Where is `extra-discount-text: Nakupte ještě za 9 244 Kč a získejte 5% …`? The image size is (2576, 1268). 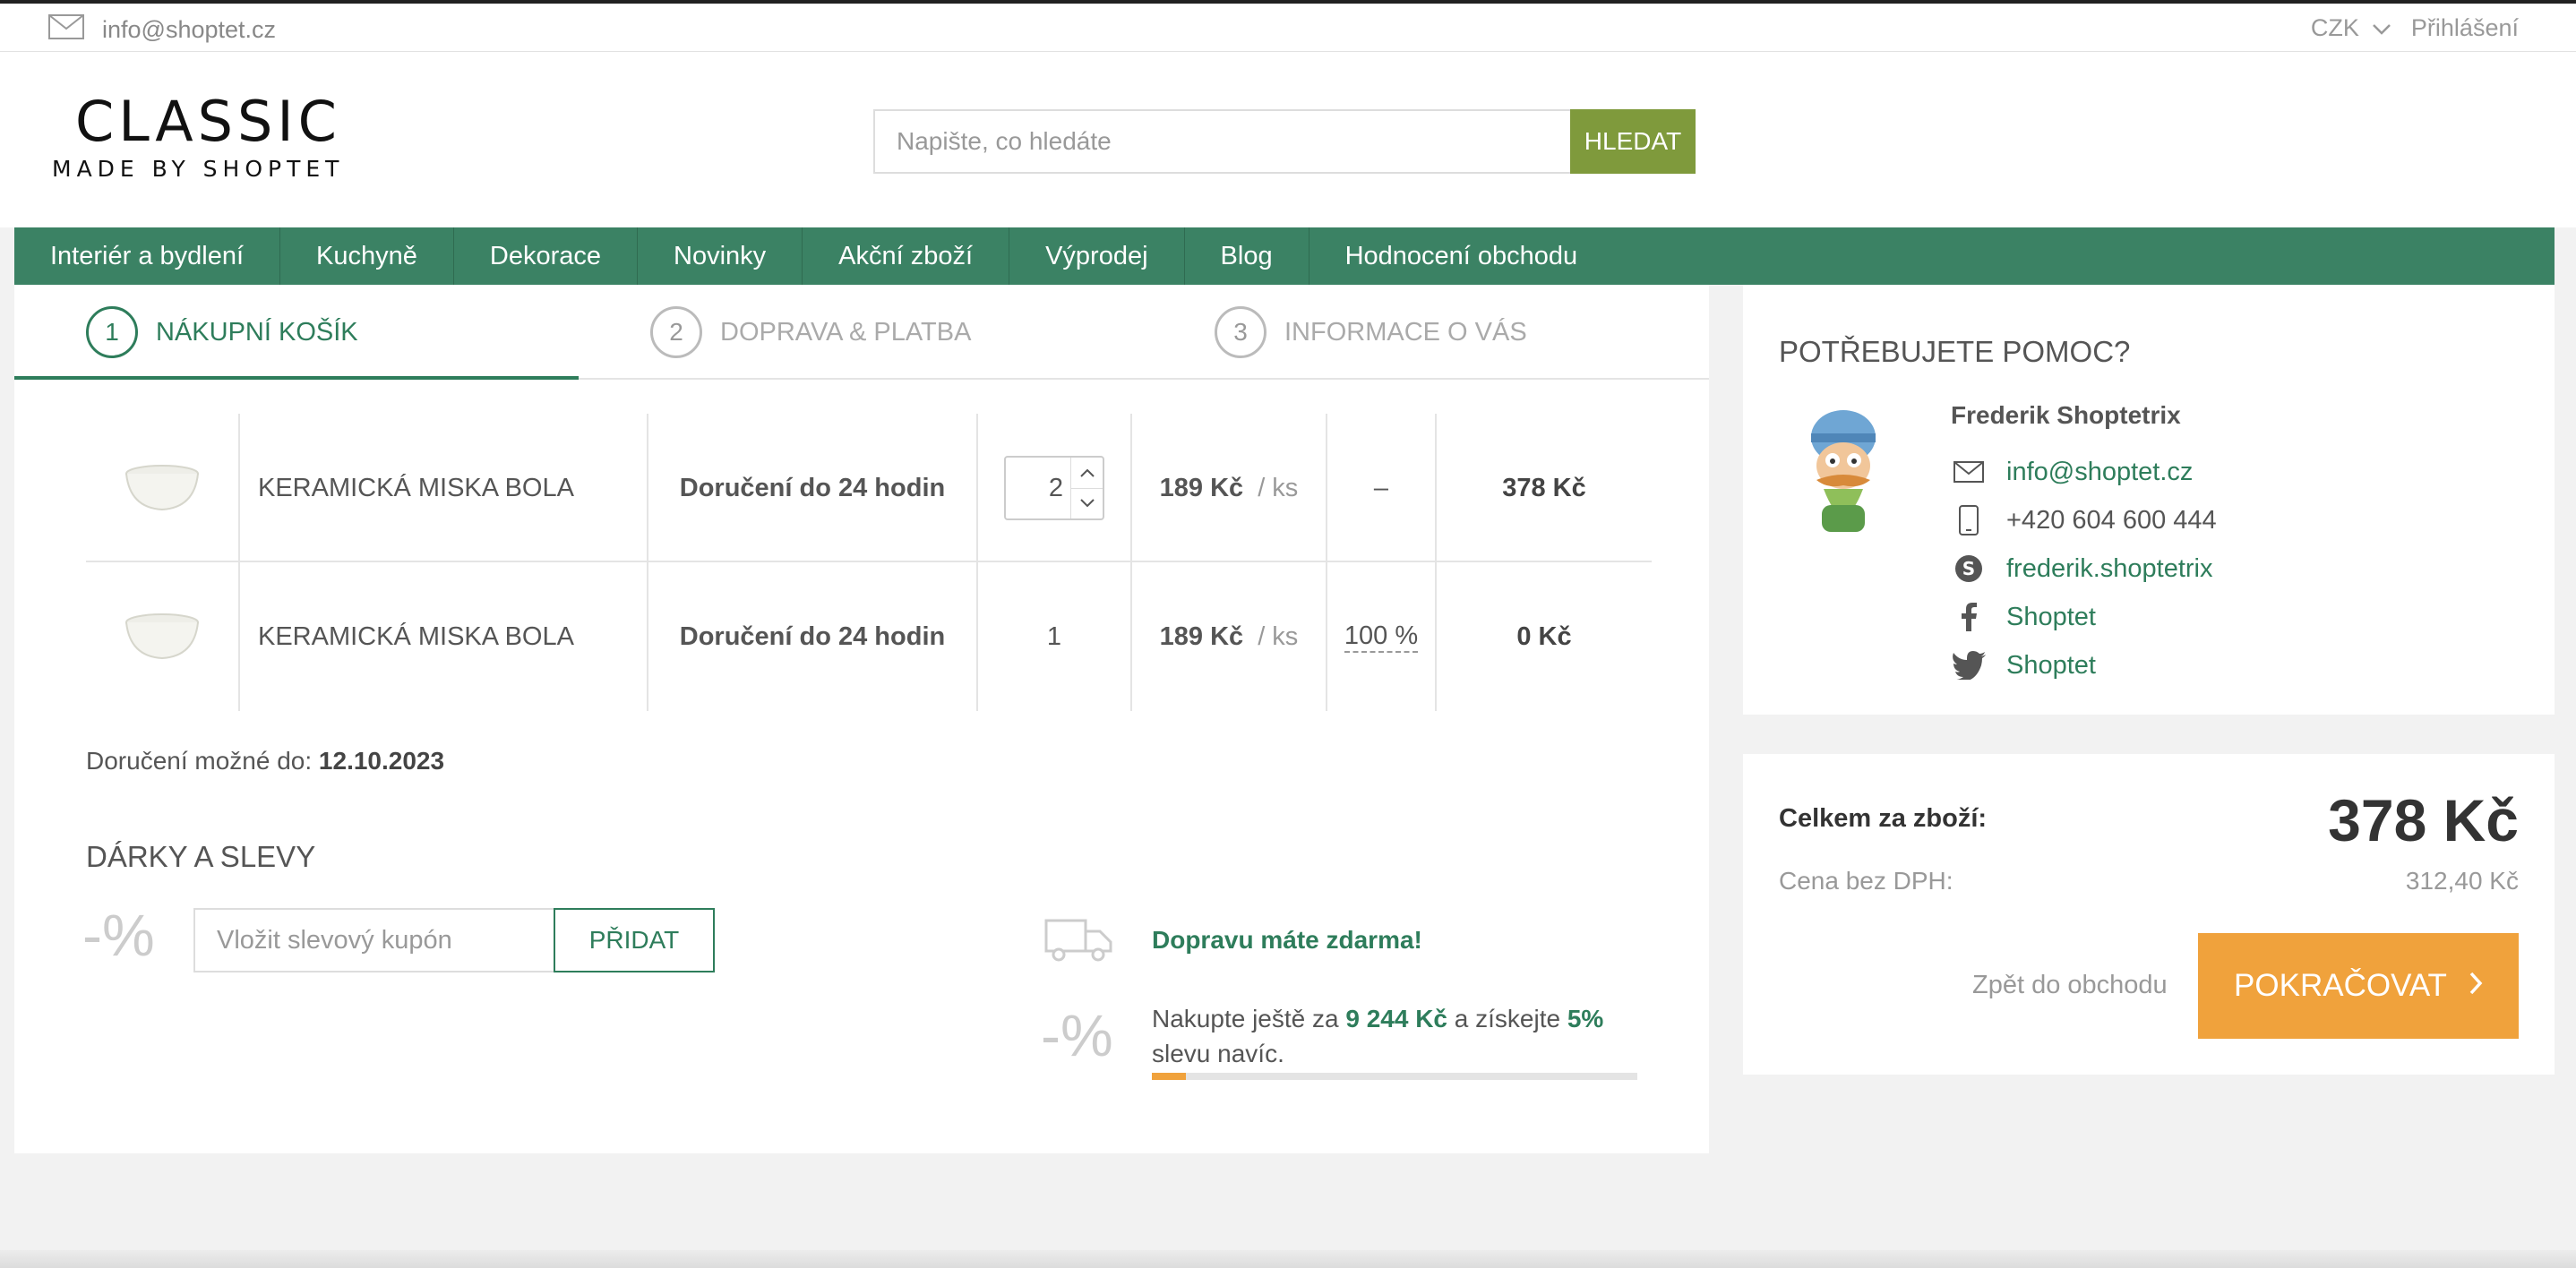 extra-discount-text: Nakupte ještě za 9 244 Kč a získejte 5% … is located at coordinates (1402, 1036).